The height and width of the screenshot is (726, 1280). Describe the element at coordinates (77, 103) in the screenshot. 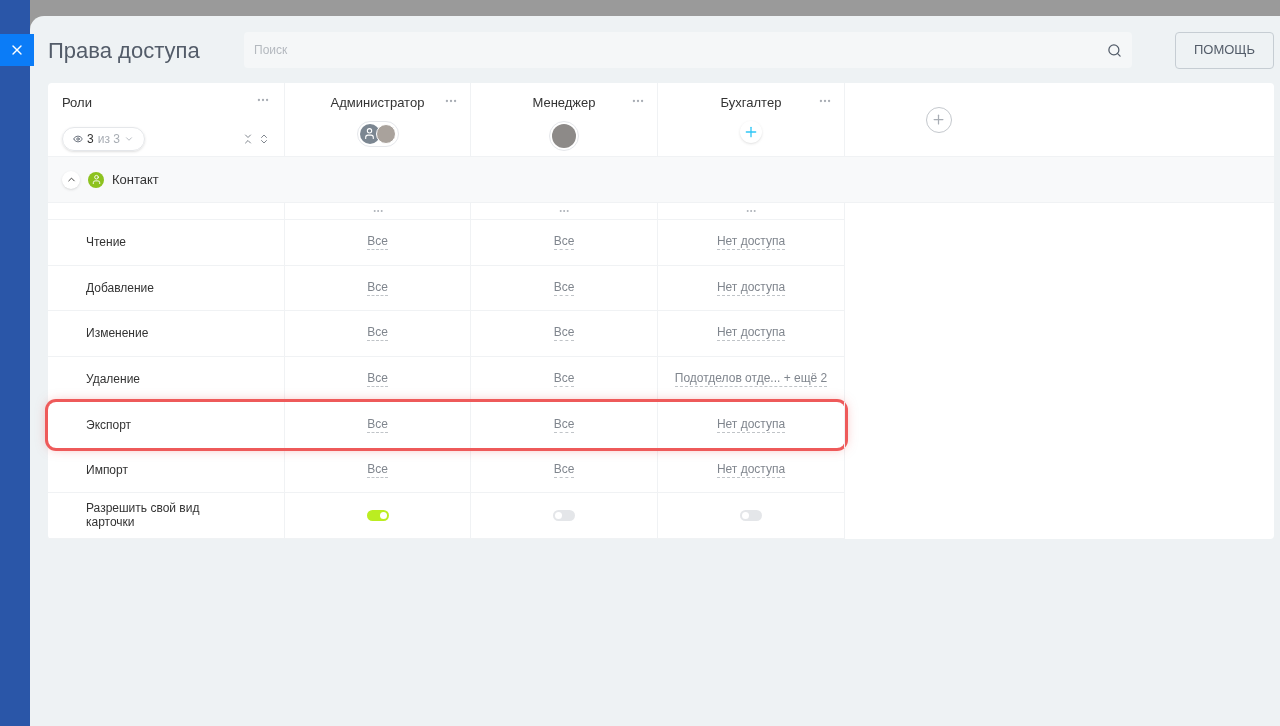

I see `roles-label: Роли` at that location.